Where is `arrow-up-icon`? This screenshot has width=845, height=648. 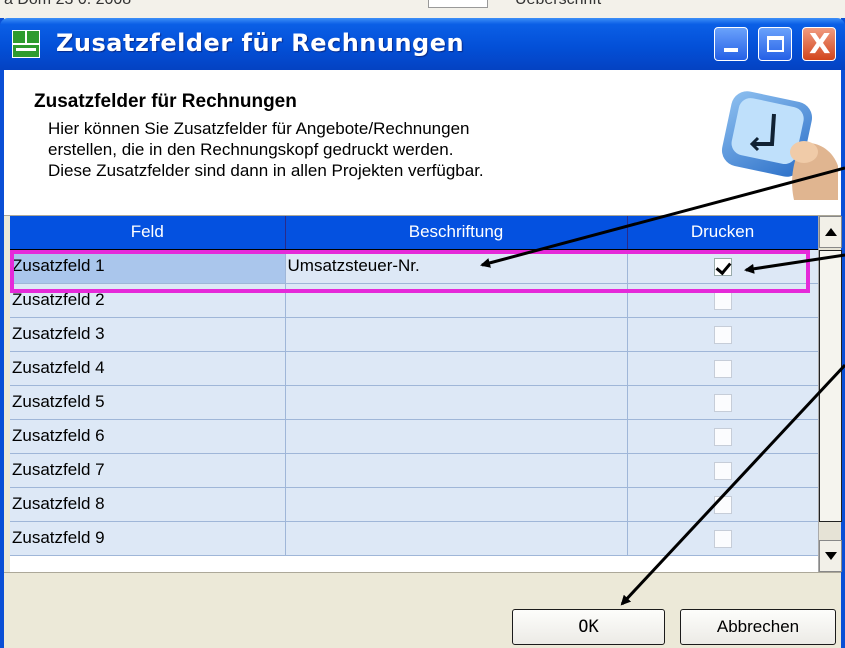 arrow-up-icon is located at coordinates (831, 232).